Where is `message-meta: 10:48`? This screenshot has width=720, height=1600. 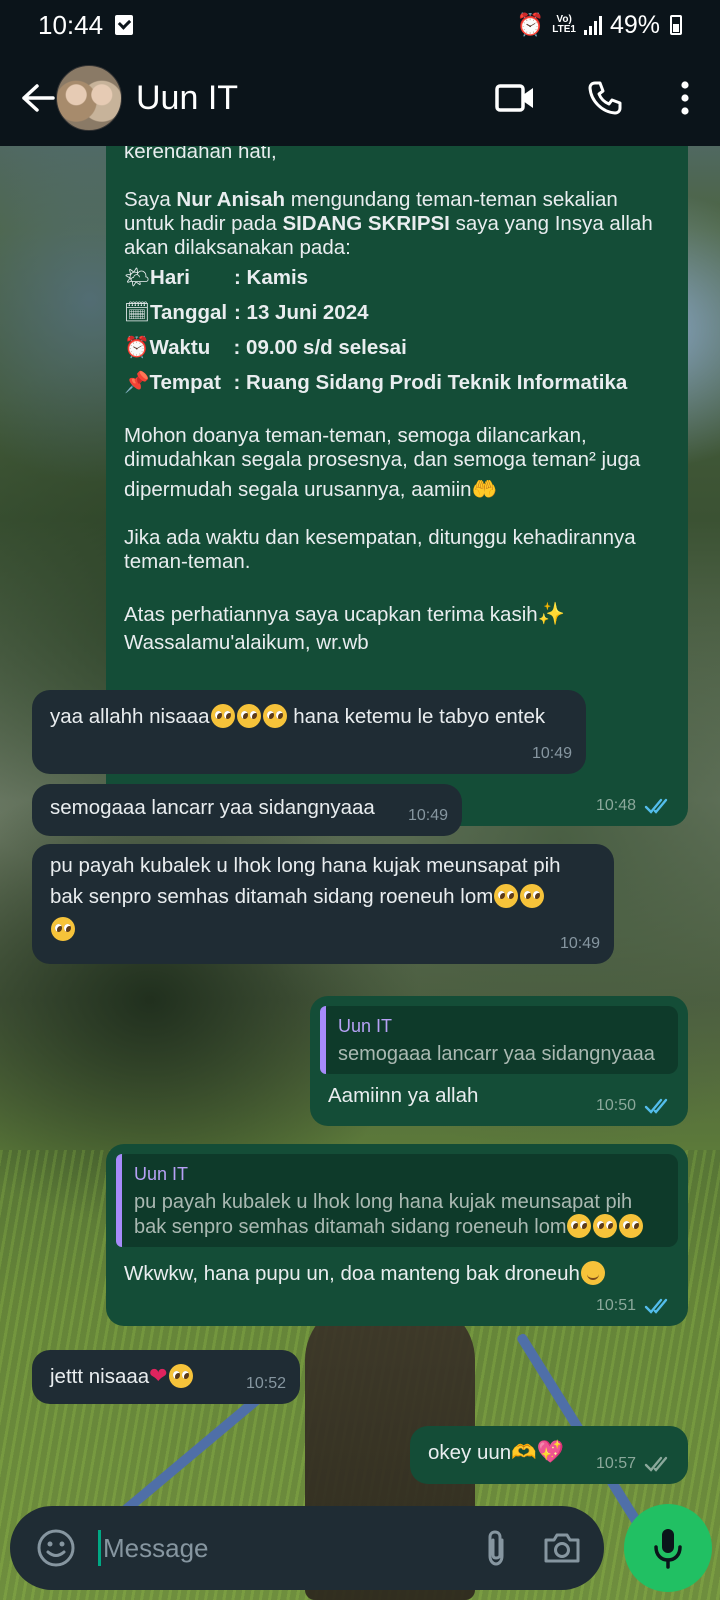 message-meta: 10:48 is located at coordinates (635, 806).